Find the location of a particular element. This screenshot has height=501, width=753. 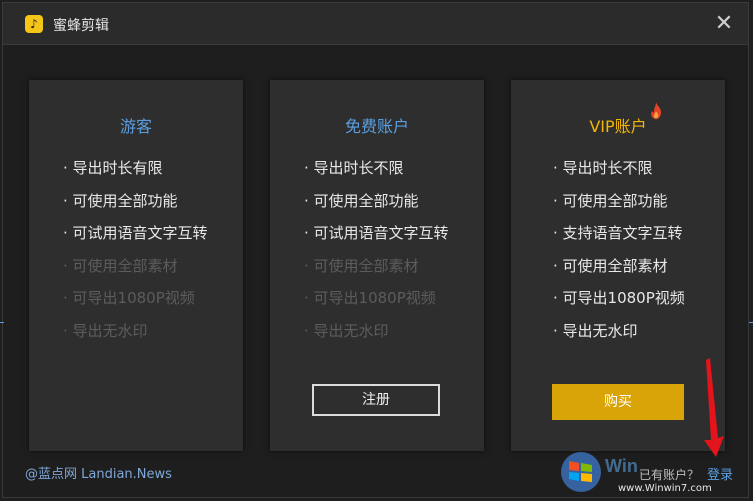

app-logo-icon: ♪ is located at coordinates (34, 24).